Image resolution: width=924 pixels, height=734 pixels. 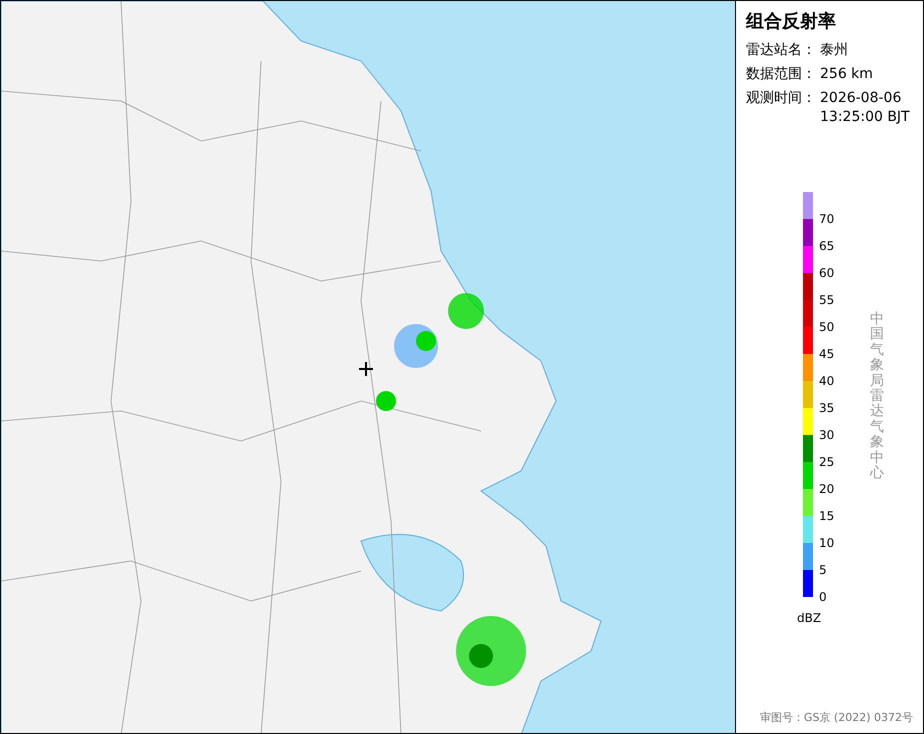 What do you see at coordinates (826, 543) in the screenshot?
I see `legend-value: 10` at bounding box center [826, 543].